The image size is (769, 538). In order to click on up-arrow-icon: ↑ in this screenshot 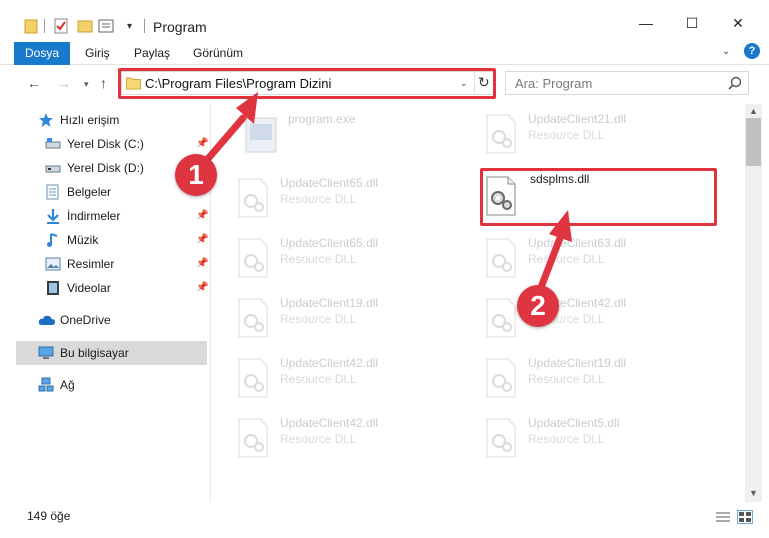, I will do `click(103, 83)`.